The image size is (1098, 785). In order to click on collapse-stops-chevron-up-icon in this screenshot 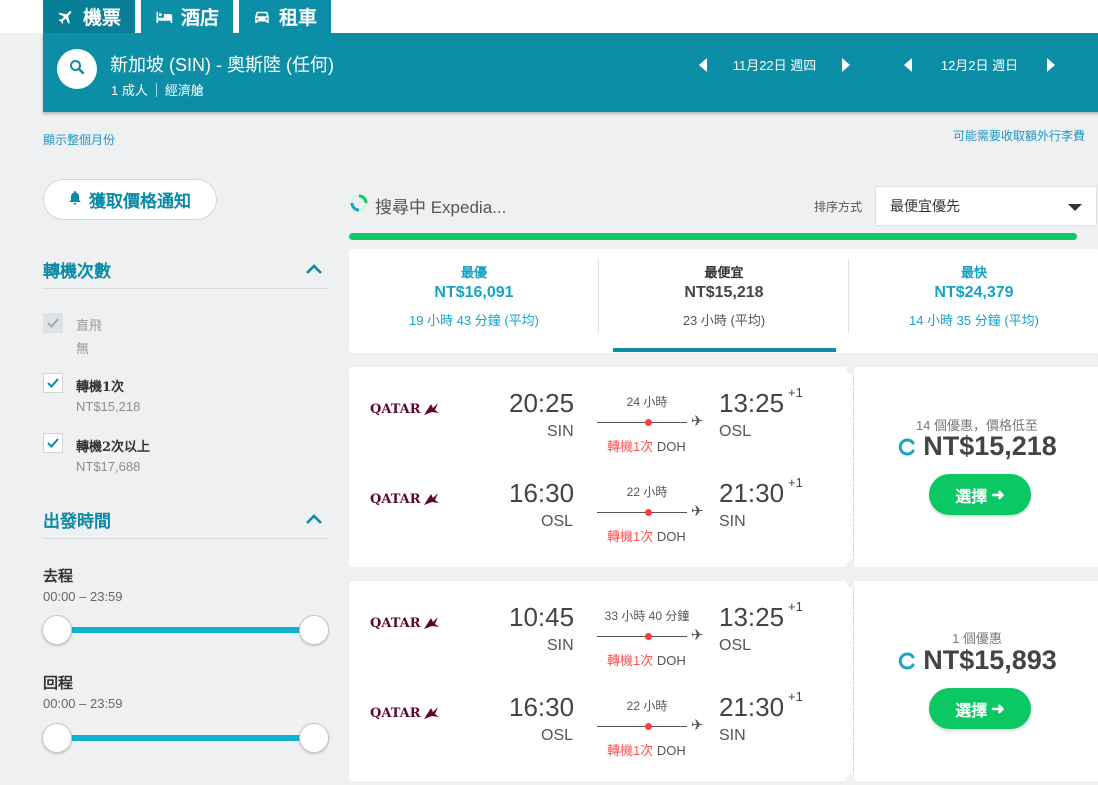, I will do `click(314, 269)`.